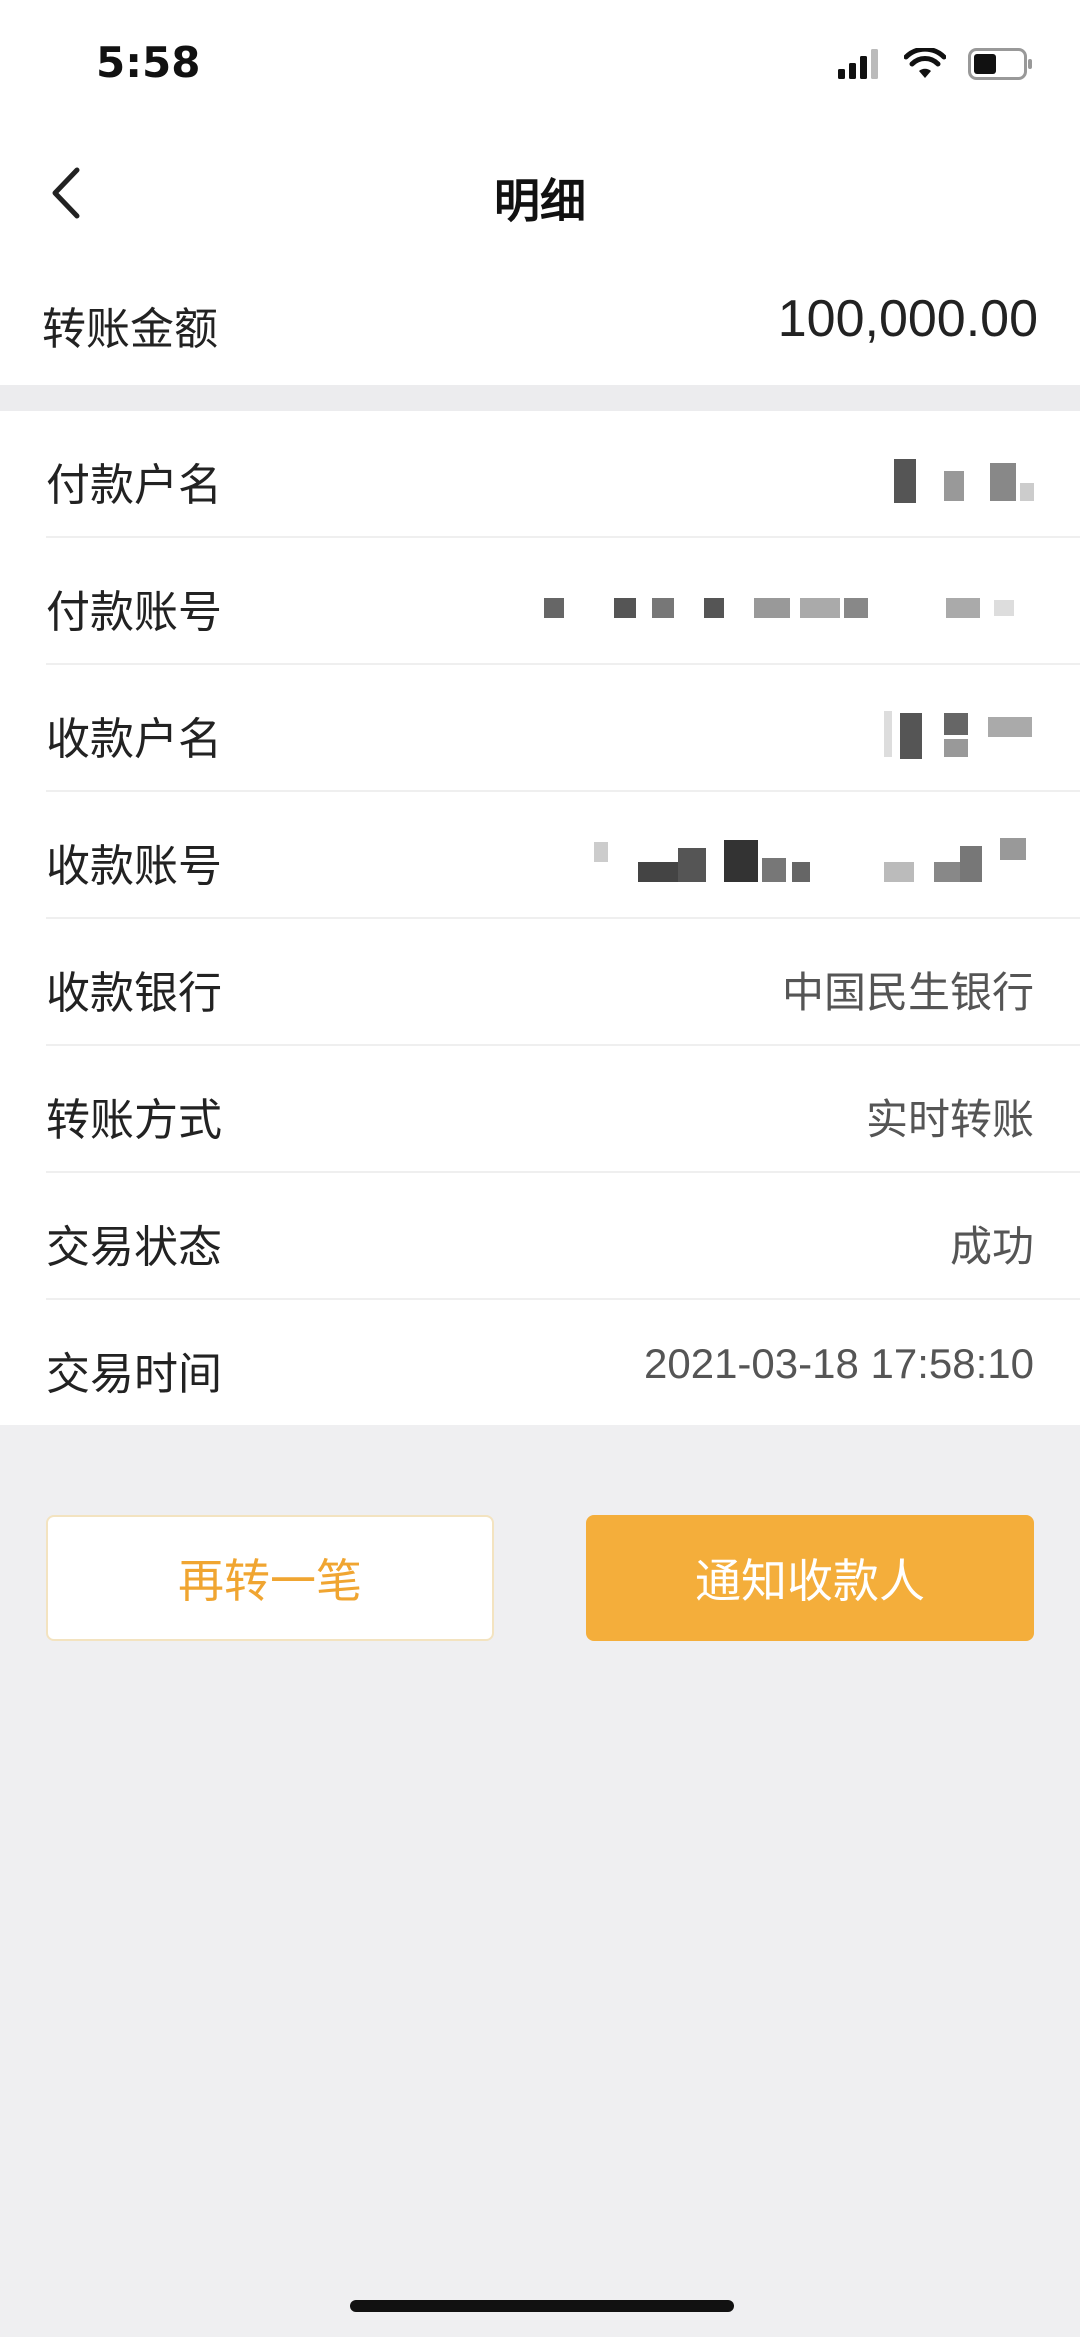  Describe the element at coordinates (540, 1363) in the screenshot. I see `detail-row-transaction-time: 交易时间 2021-03-18 17:58:10` at that location.